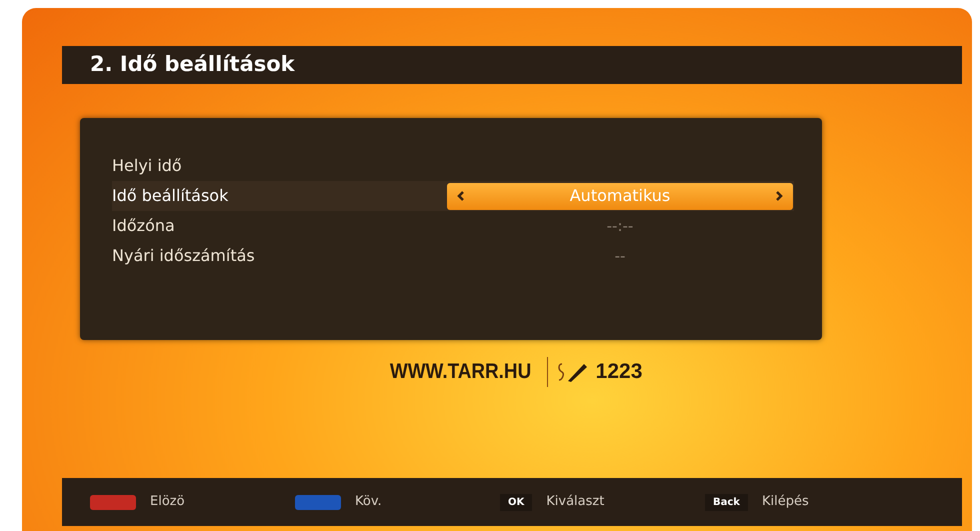 The height and width of the screenshot is (531, 980). What do you see at coordinates (192, 64) in the screenshot?
I see `page-title: 2. Idő beállítások` at bounding box center [192, 64].